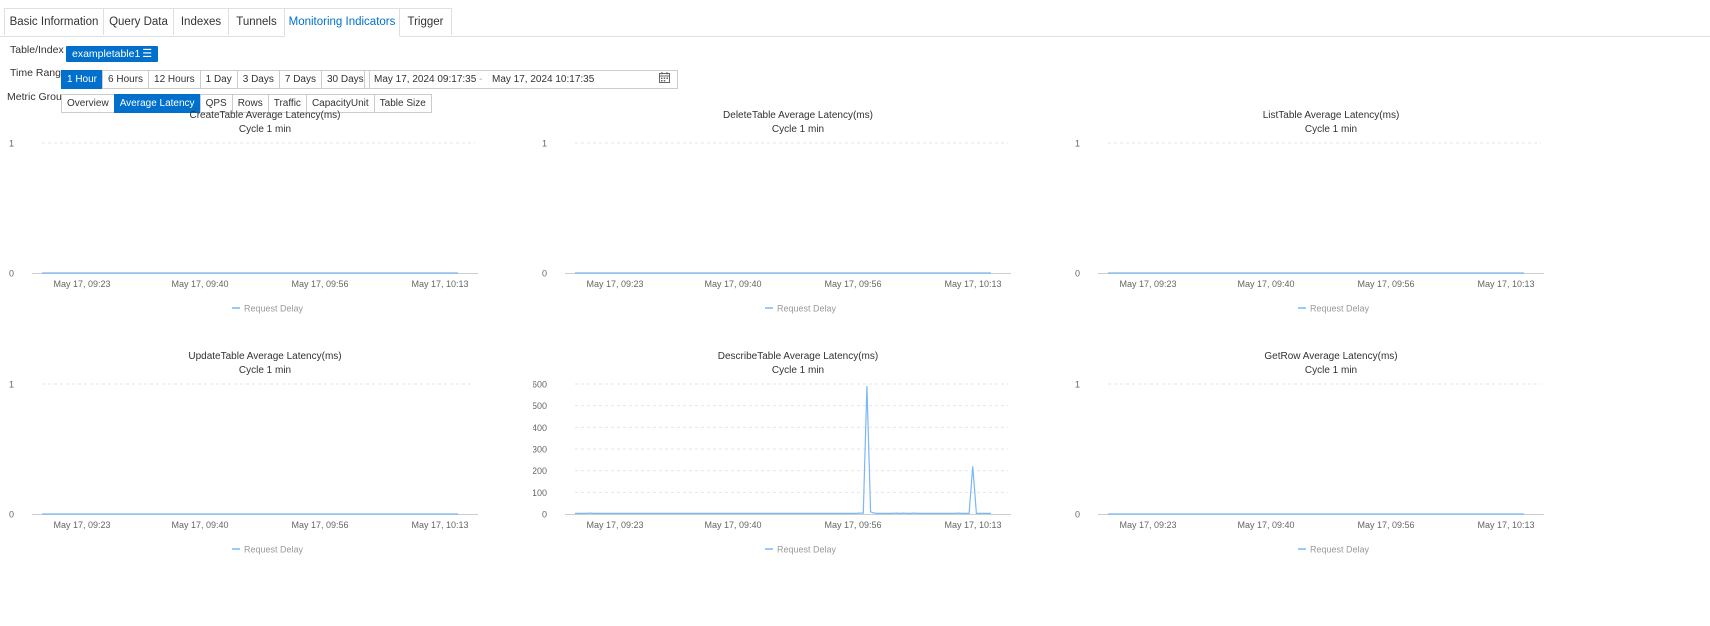 The height and width of the screenshot is (626, 1710). What do you see at coordinates (201, 21) in the screenshot?
I see `tab-indexes: Indexes` at bounding box center [201, 21].